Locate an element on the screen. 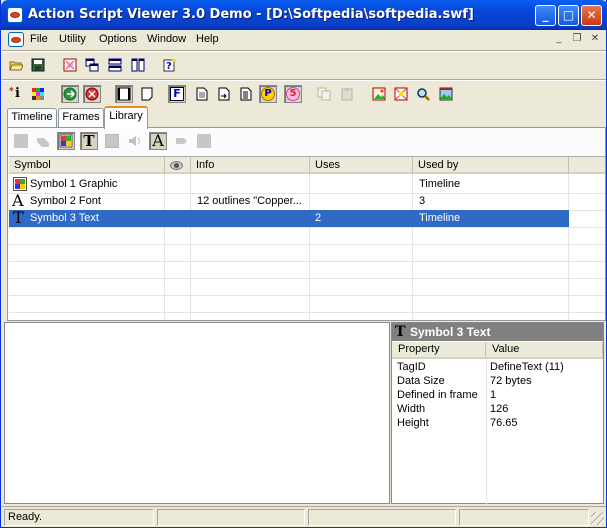  p-filter-button: P is located at coordinates (268, 94).